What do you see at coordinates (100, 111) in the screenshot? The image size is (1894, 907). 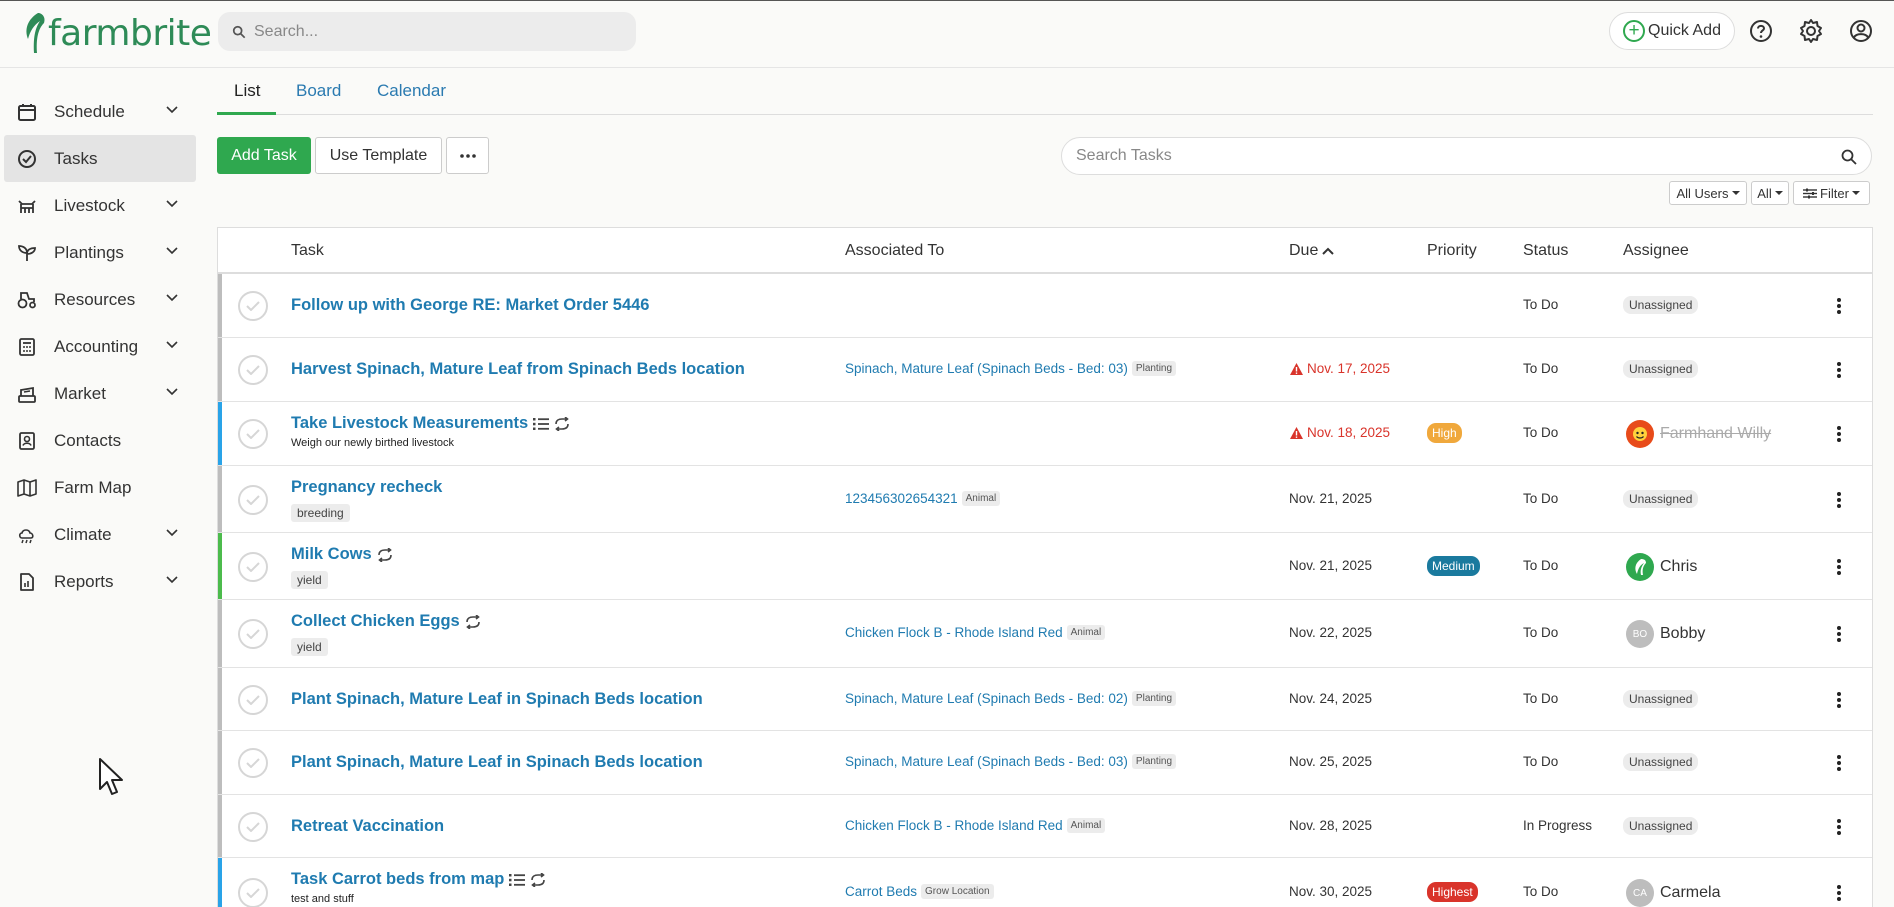 I see `sidebar-item-schedule: Schedule` at bounding box center [100, 111].